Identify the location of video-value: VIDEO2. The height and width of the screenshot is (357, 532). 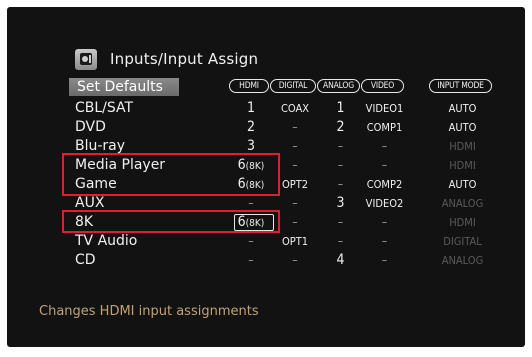
(384, 203).